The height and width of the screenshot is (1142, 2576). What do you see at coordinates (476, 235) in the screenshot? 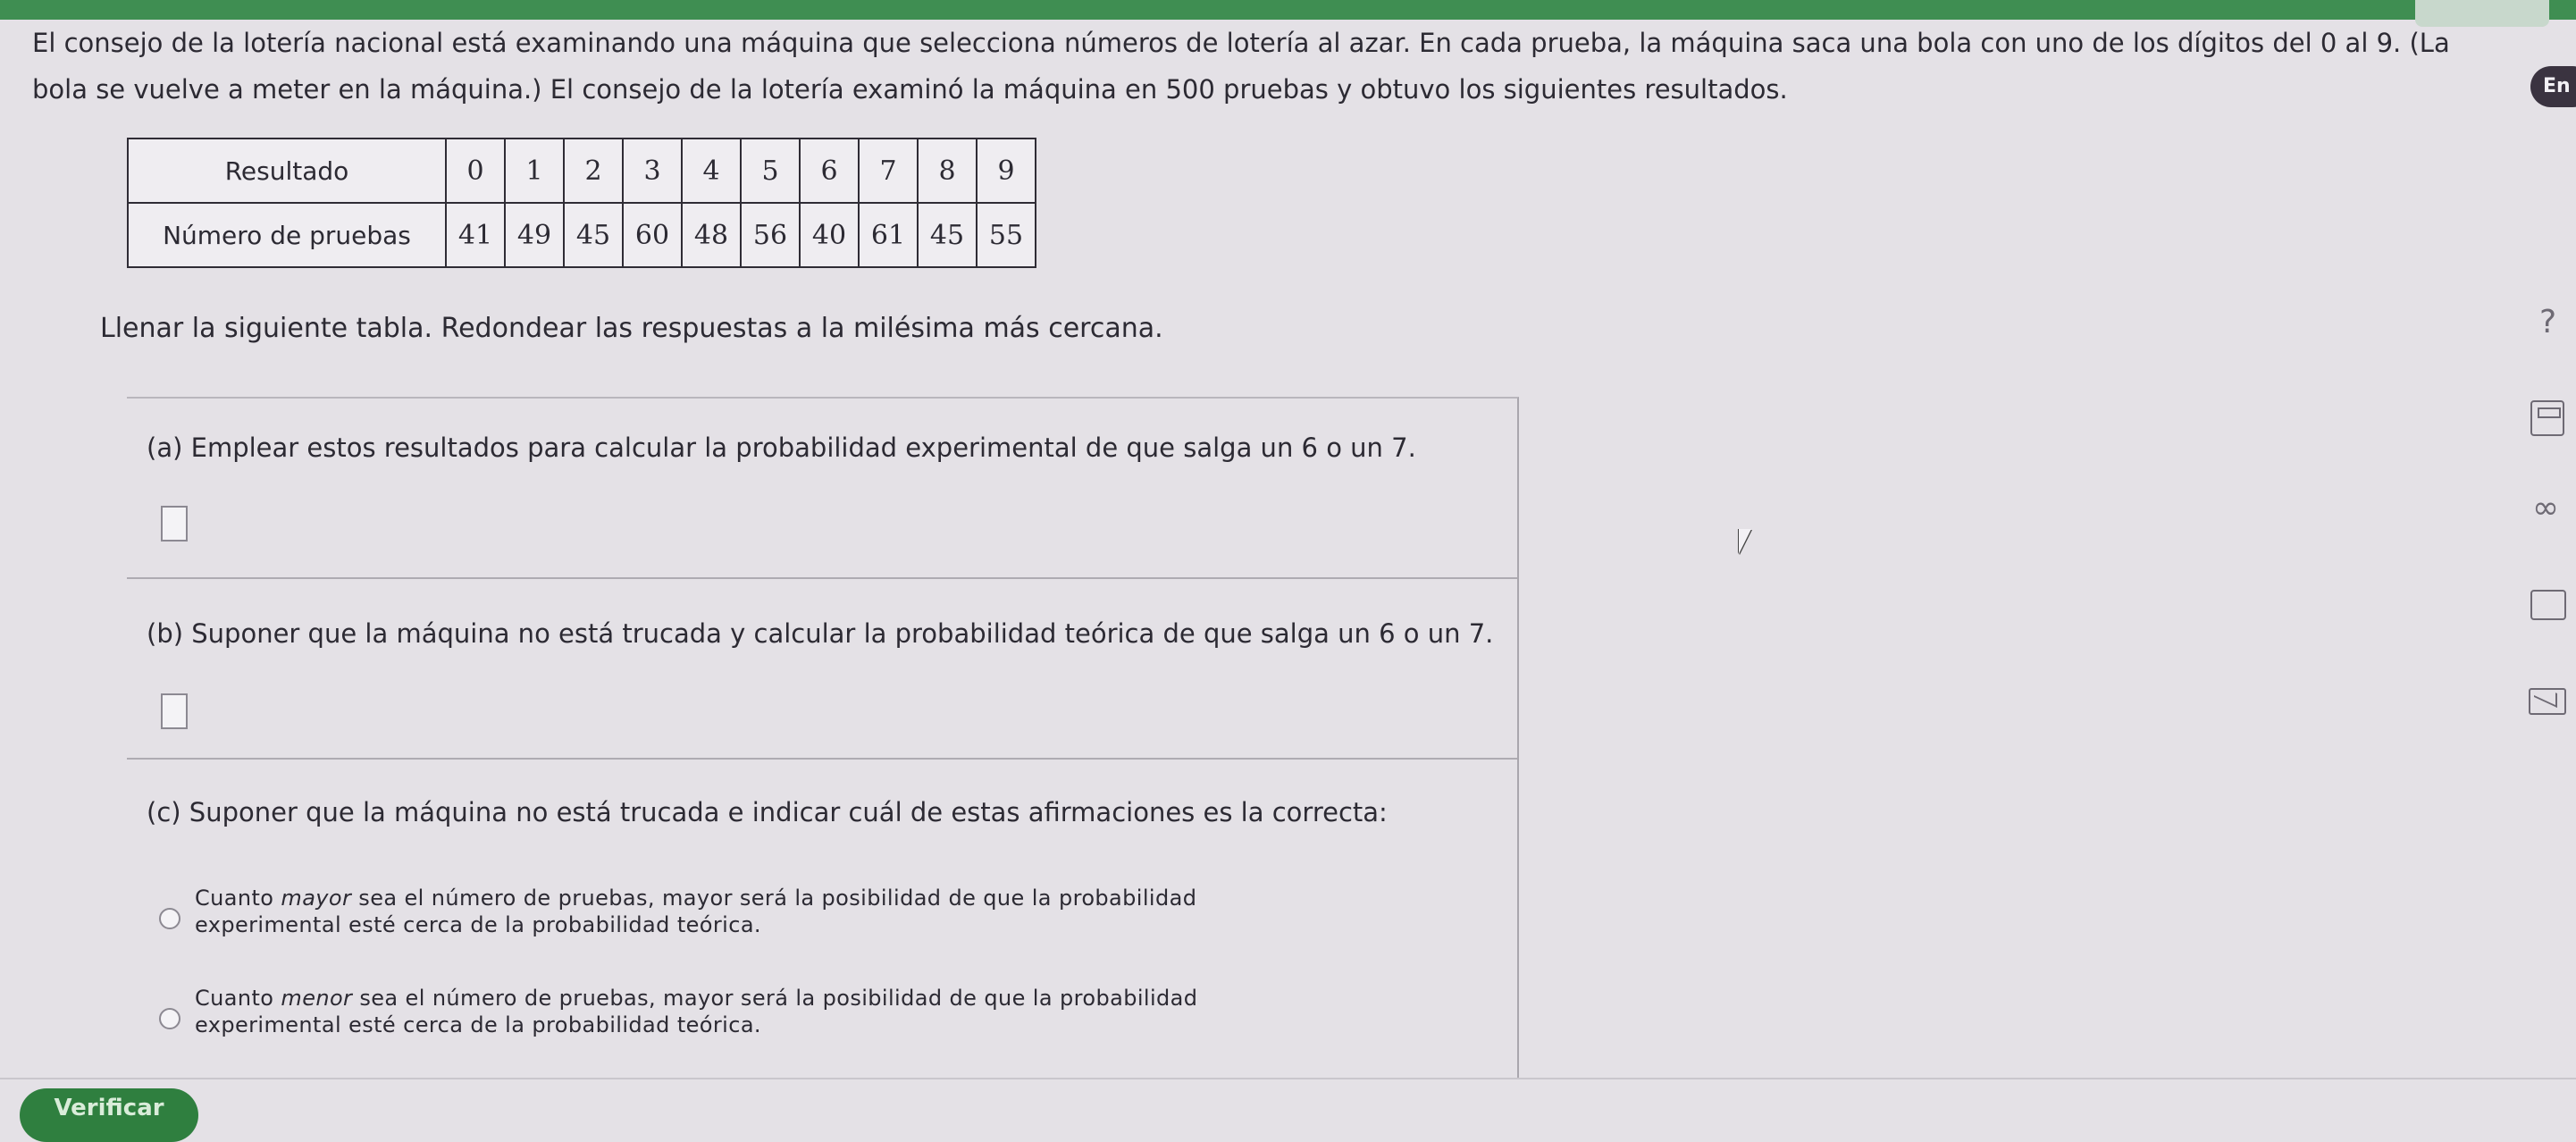
I see `count-cell: 41` at bounding box center [476, 235].